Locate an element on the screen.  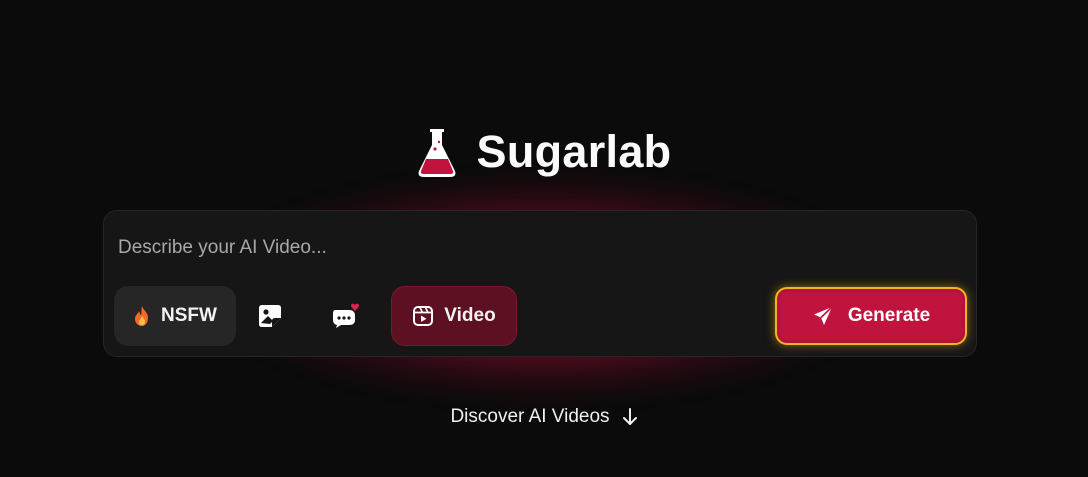
image-mode-button is located at coordinates (270, 316).